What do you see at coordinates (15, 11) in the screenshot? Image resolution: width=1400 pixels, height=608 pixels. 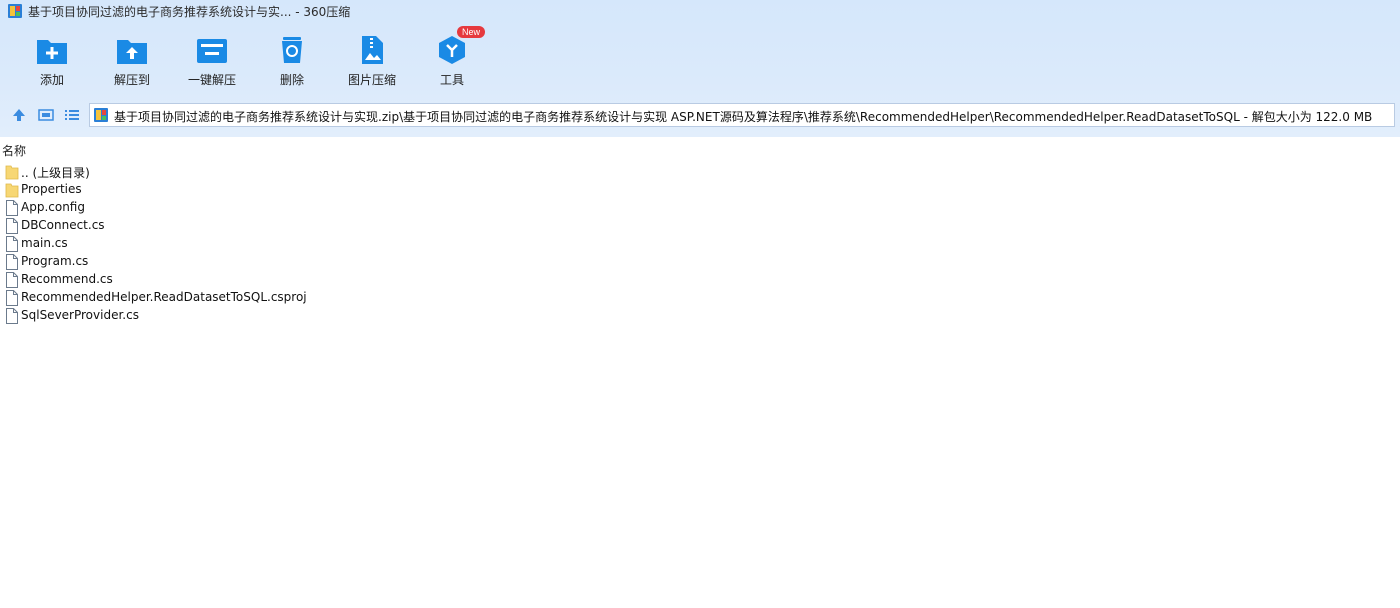 I see `app-logo-icon` at bounding box center [15, 11].